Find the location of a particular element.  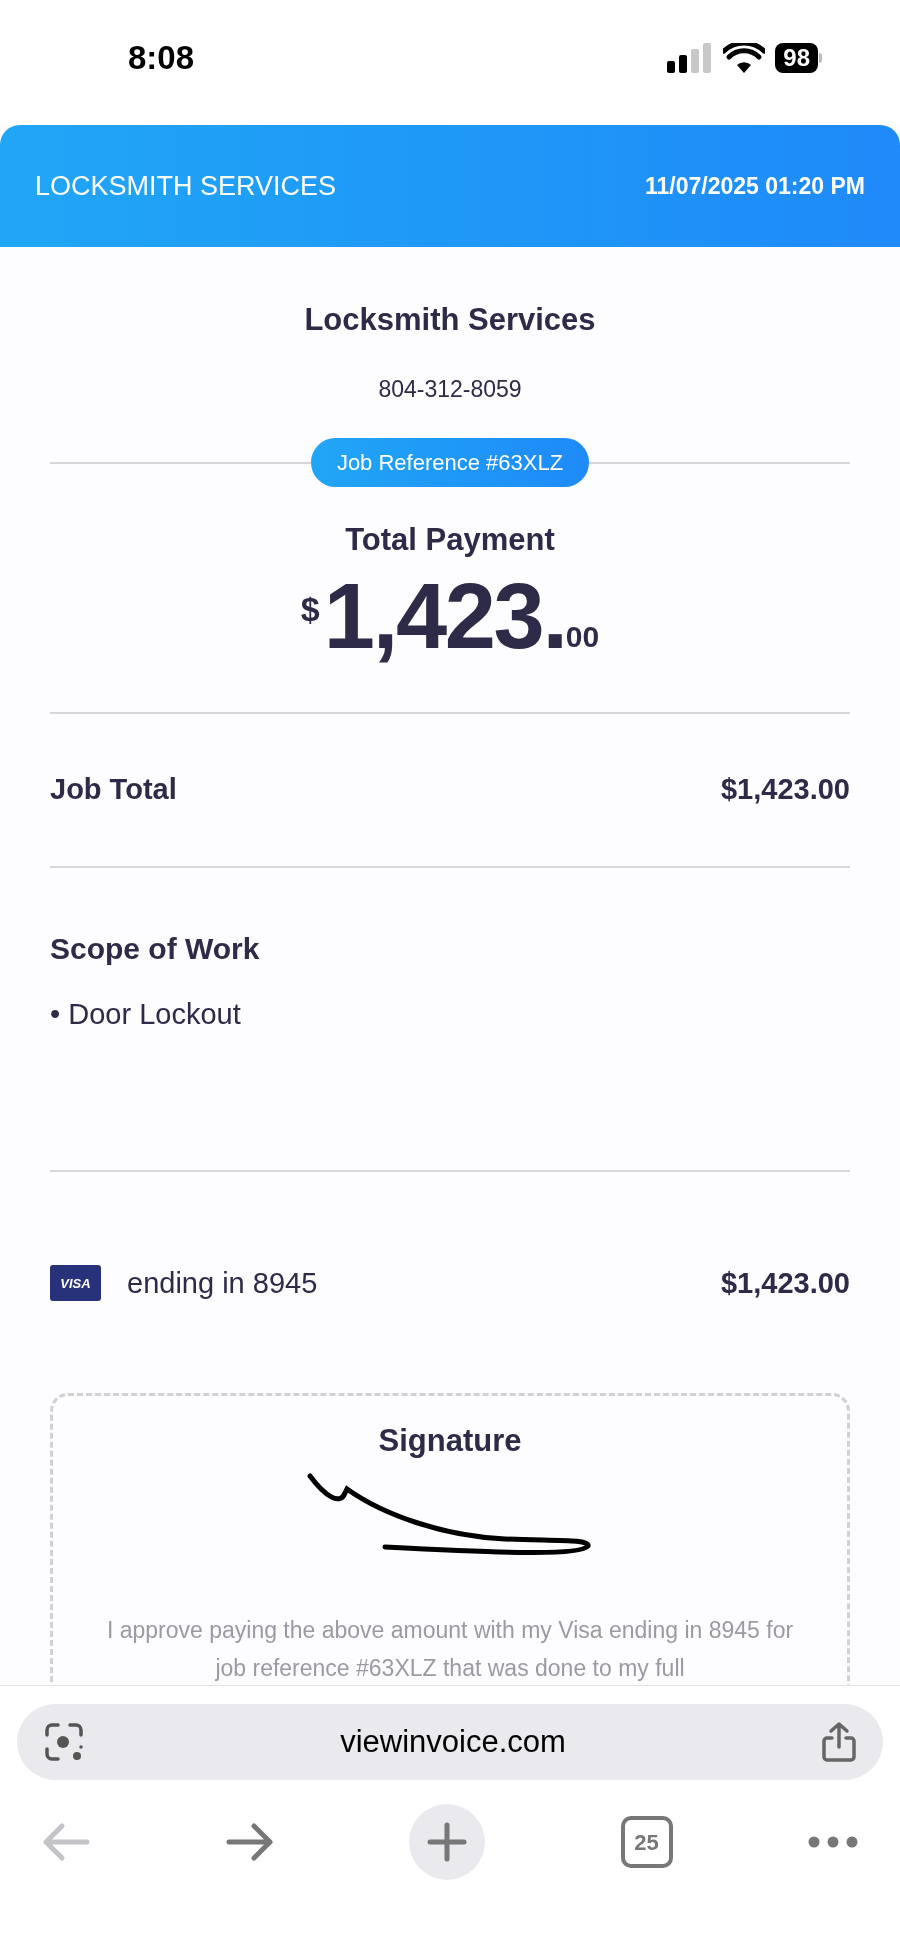

total-amount: 1,423. is located at coordinates (444, 615).